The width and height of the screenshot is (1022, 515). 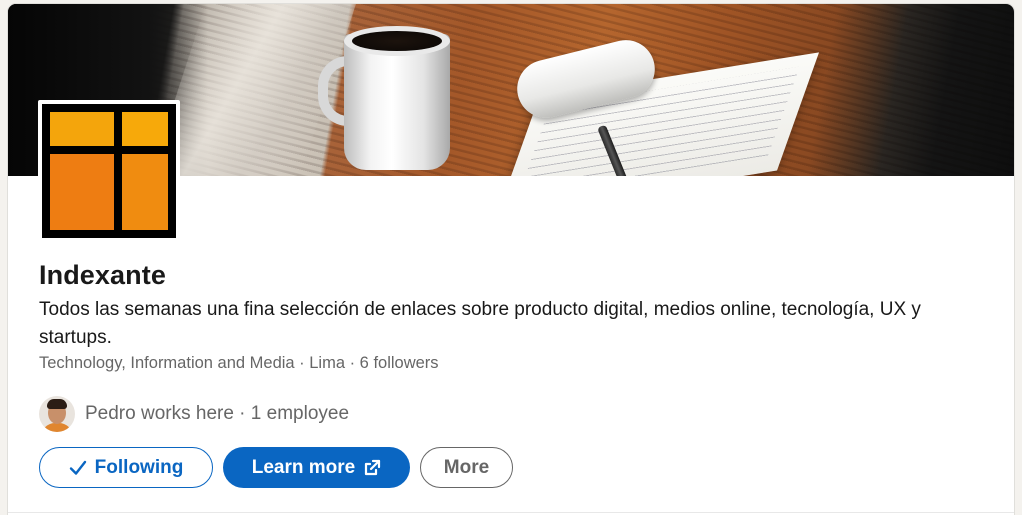 What do you see at coordinates (511, 512) in the screenshot?
I see `divider` at bounding box center [511, 512].